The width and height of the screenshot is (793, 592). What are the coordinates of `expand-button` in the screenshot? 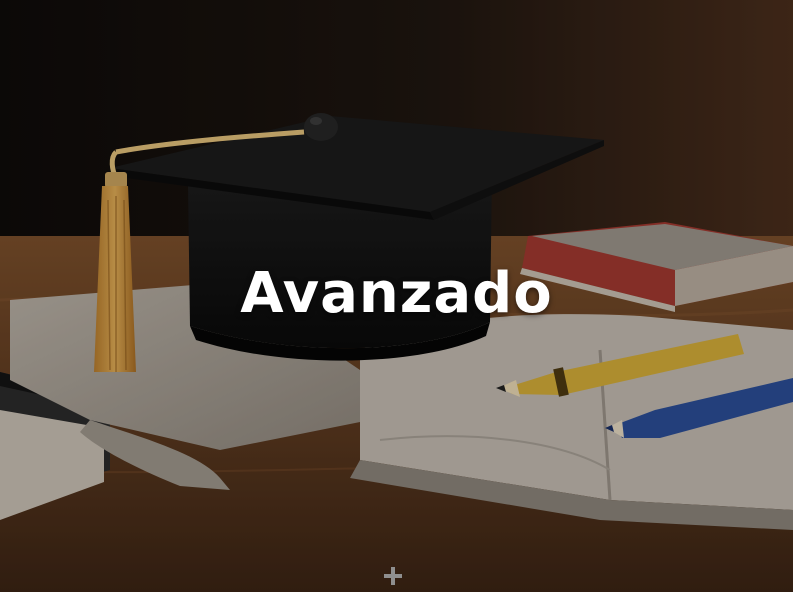 It's located at (393, 576).